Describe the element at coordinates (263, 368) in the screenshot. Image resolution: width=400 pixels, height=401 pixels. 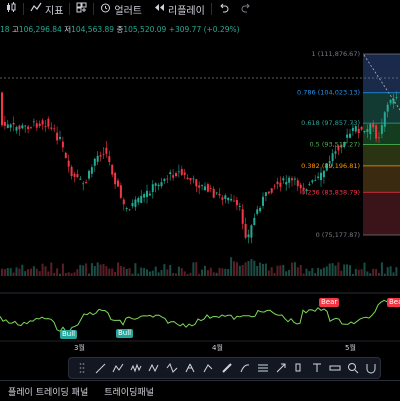
I see `fib-icon` at that location.